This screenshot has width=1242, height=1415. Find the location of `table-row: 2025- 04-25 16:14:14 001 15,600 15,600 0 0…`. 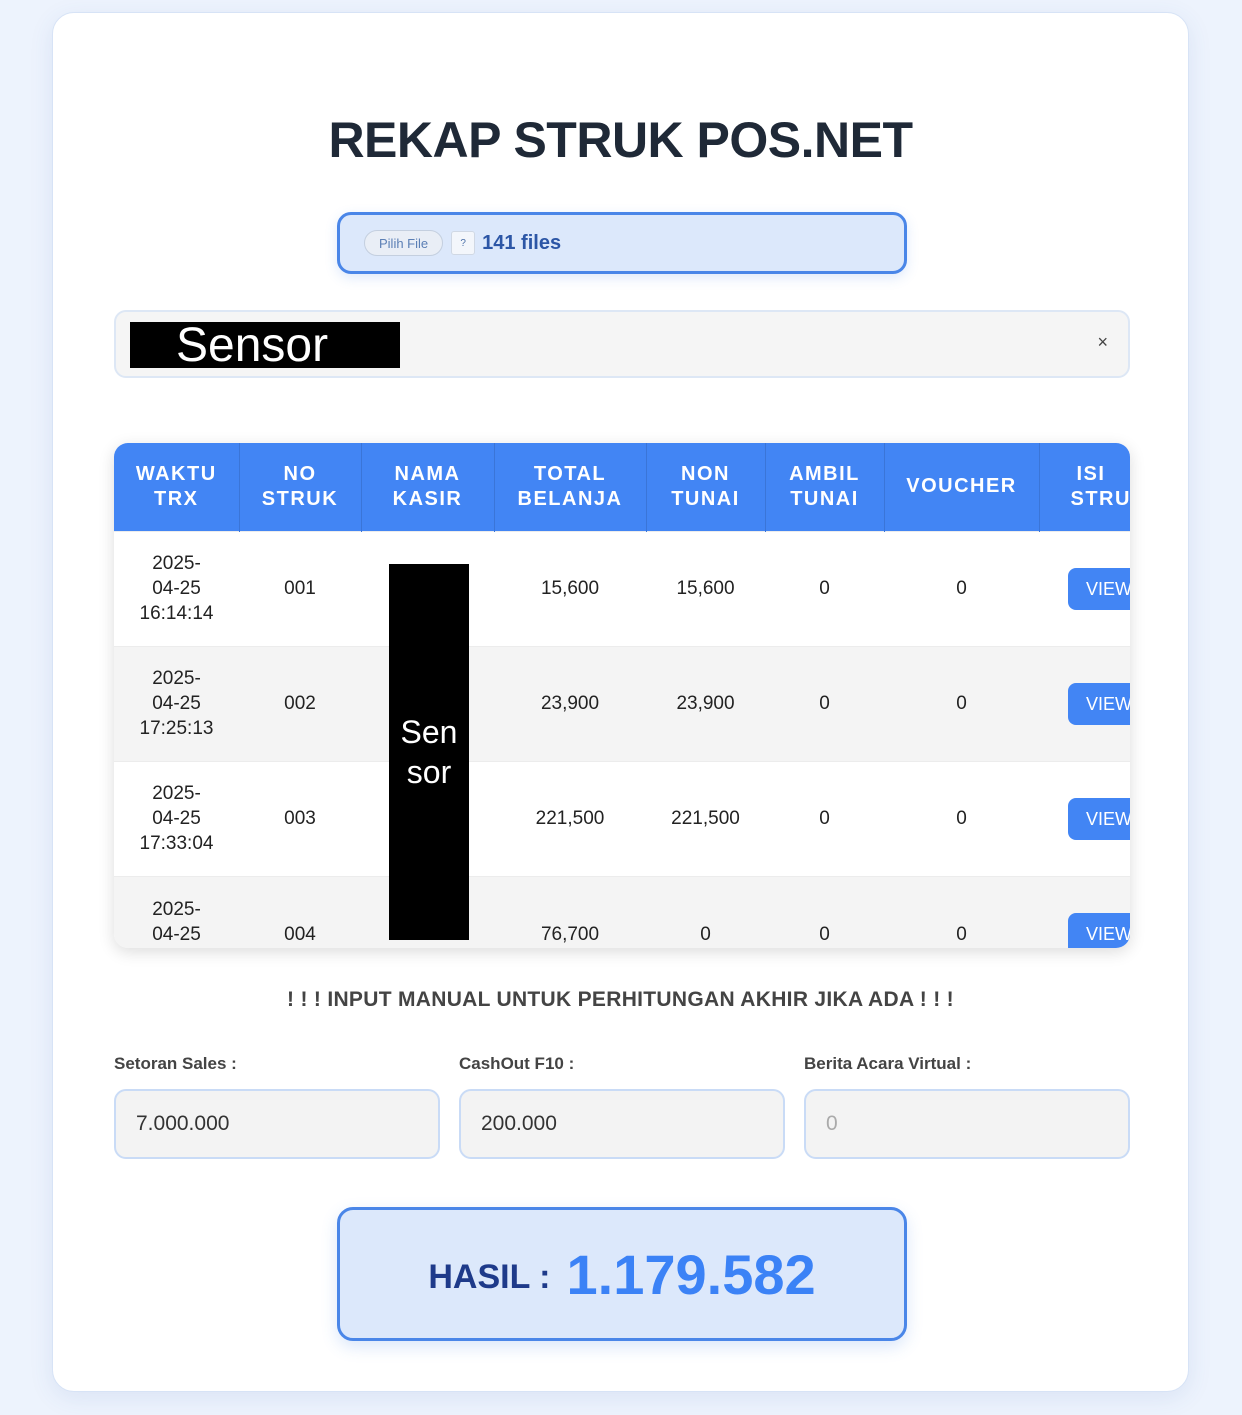

table-row: 2025- 04-25 16:14:14 001 15,600 15,600 0 0… is located at coordinates (622, 588).